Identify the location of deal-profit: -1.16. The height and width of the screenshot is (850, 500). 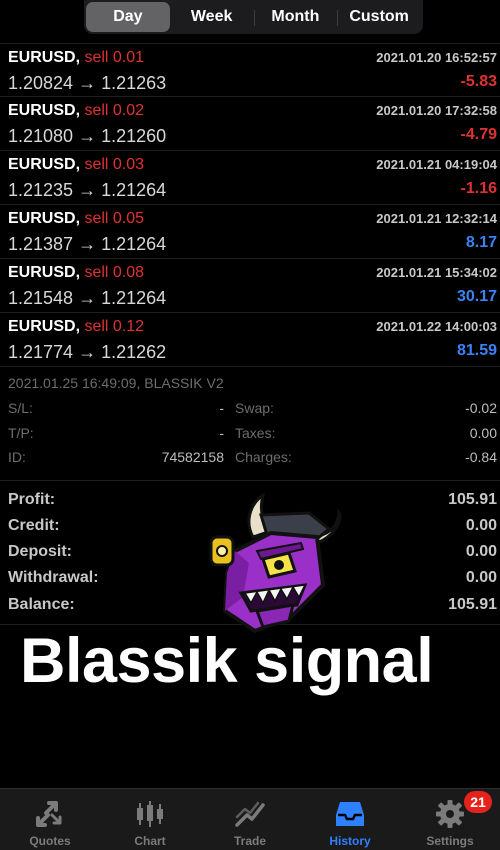
(478, 188).